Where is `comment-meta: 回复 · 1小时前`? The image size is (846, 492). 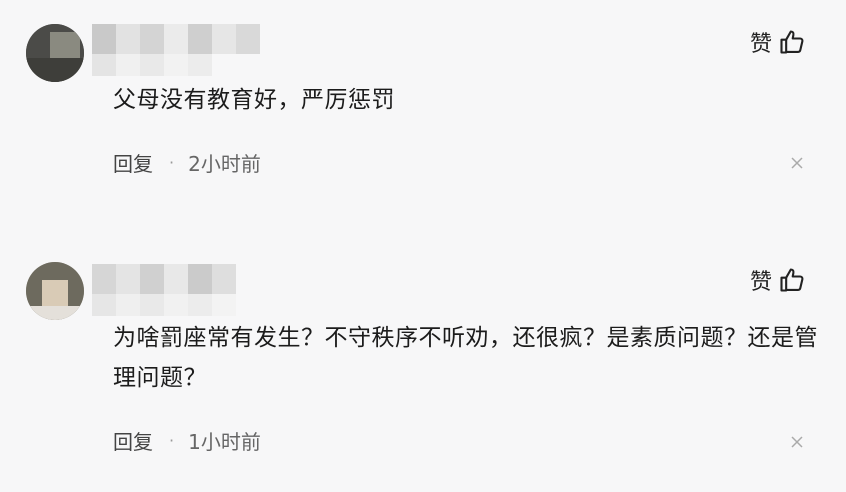 comment-meta: 回复 · 1小时前 is located at coordinates (187, 440).